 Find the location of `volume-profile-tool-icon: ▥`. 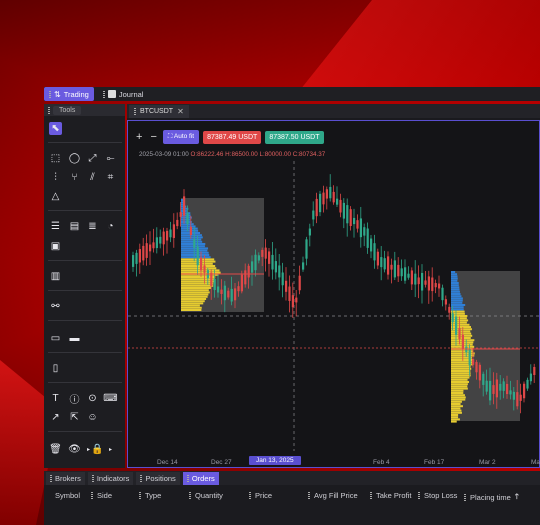

volume-profile-tool-icon: ▥ is located at coordinates (55, 276).